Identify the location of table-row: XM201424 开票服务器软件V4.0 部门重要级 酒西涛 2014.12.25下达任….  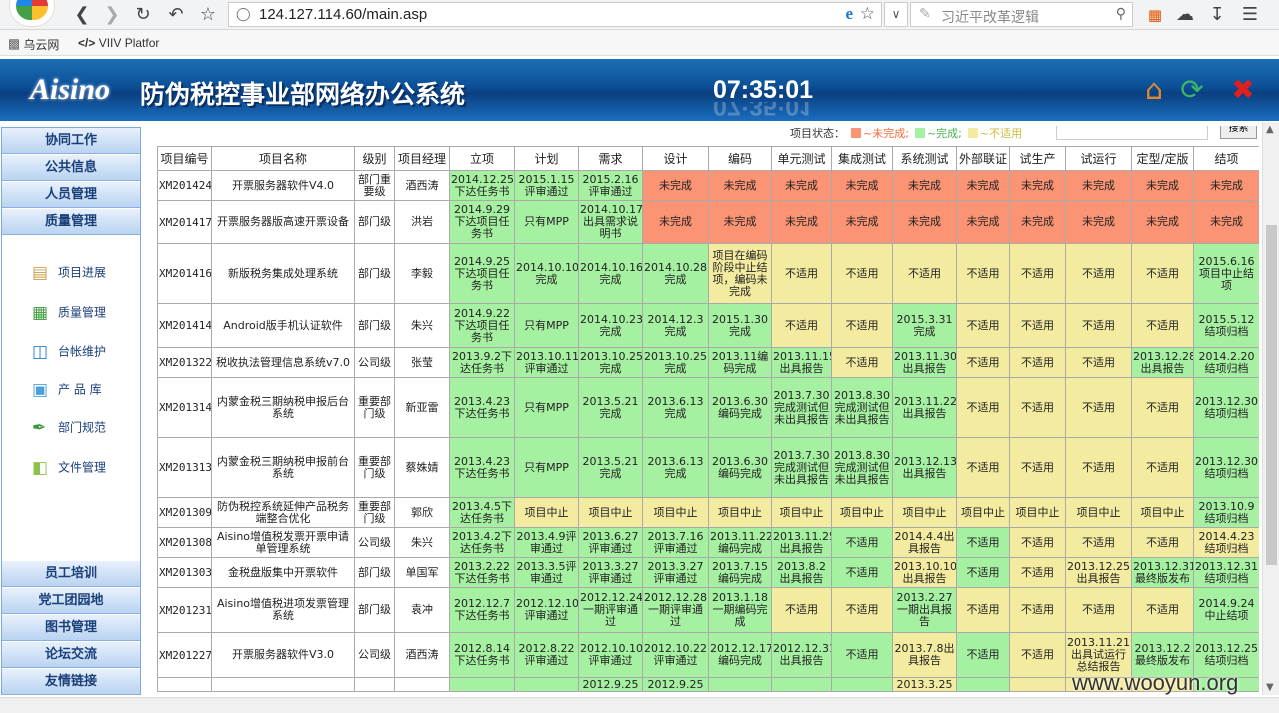
(708, 185).